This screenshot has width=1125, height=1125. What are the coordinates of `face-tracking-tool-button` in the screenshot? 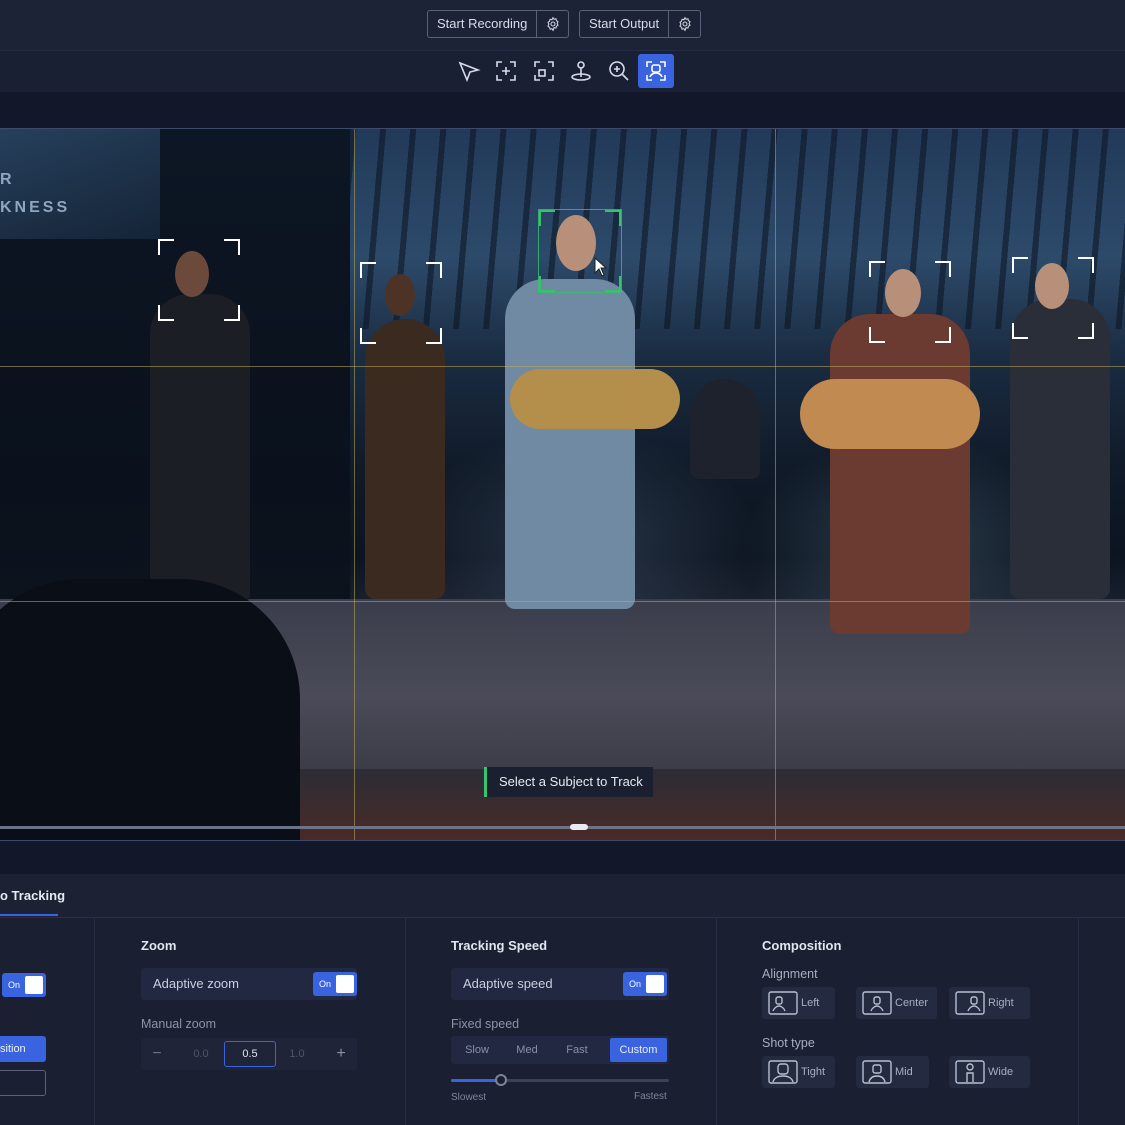 It's located at (656, 71).